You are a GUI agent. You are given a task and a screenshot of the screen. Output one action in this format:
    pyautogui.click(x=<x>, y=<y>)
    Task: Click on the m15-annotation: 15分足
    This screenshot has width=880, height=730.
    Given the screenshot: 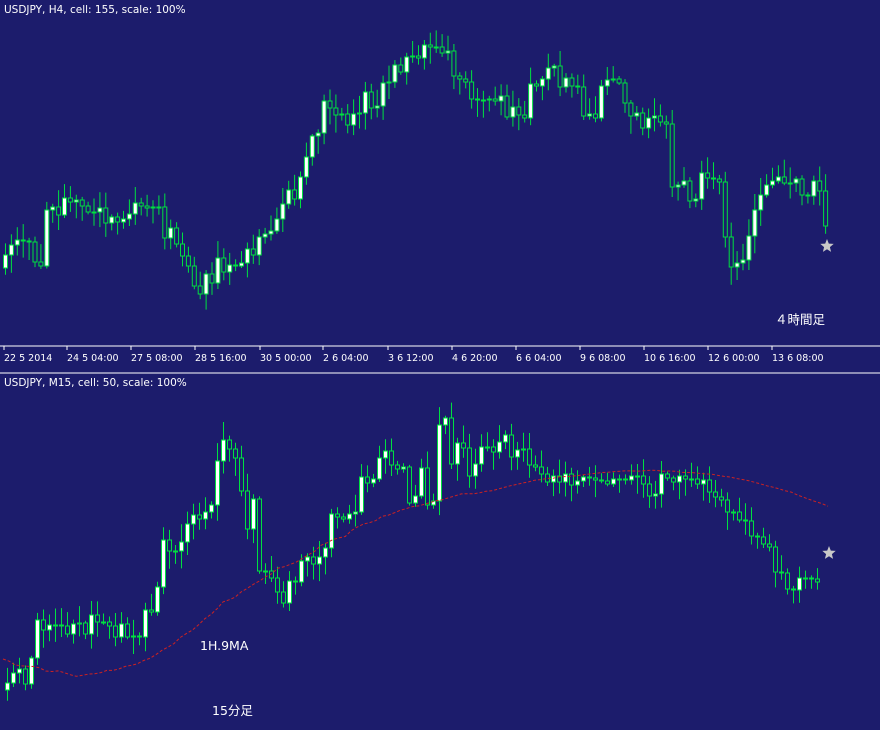 What is the action you would take?
    pyautogui.click(x=232, y=710)
    